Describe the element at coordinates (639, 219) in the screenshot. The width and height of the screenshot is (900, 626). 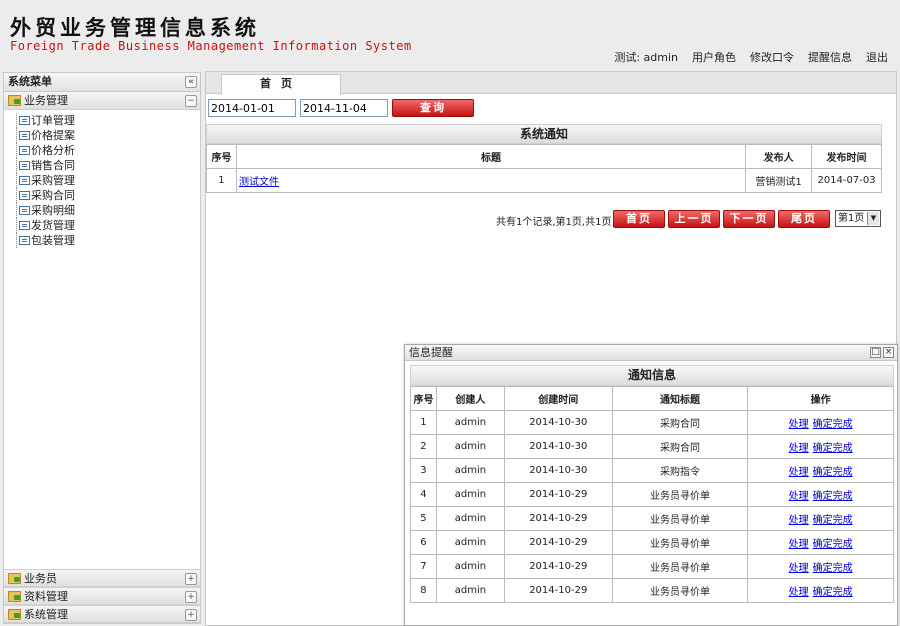
I see `first-page-button: 首页` at that location.